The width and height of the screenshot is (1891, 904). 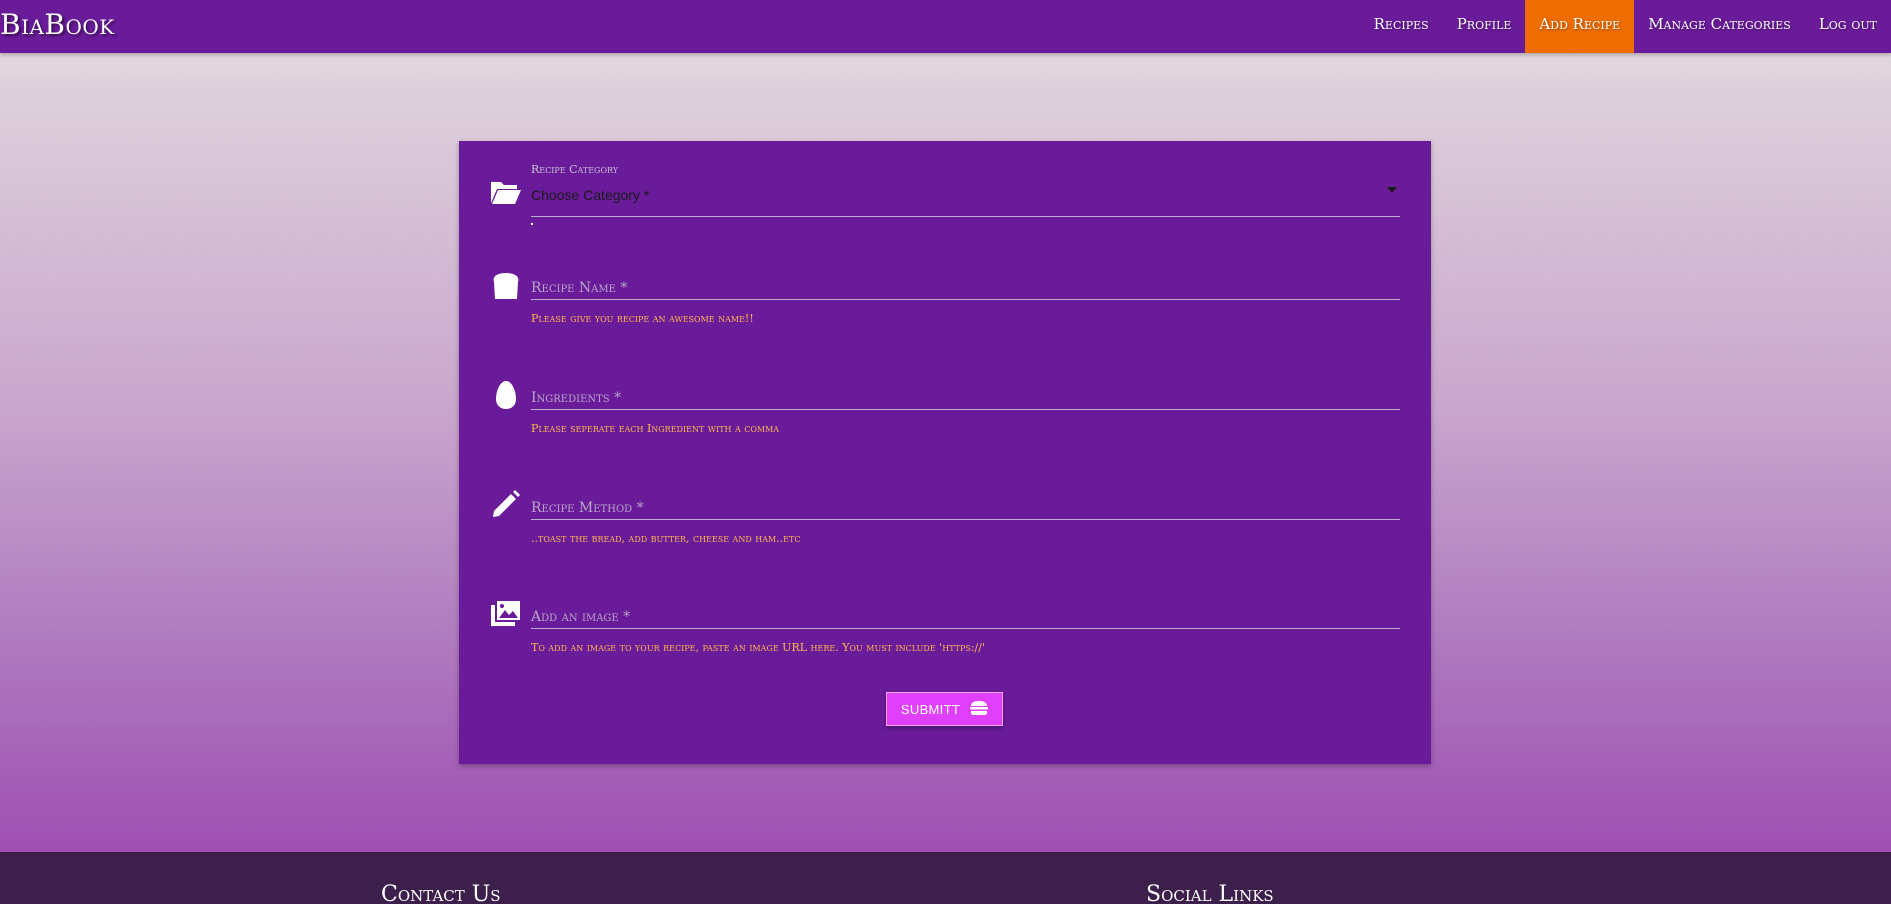 I want to click on nav-link-profile: Profile, so click(x=1484, y=26).